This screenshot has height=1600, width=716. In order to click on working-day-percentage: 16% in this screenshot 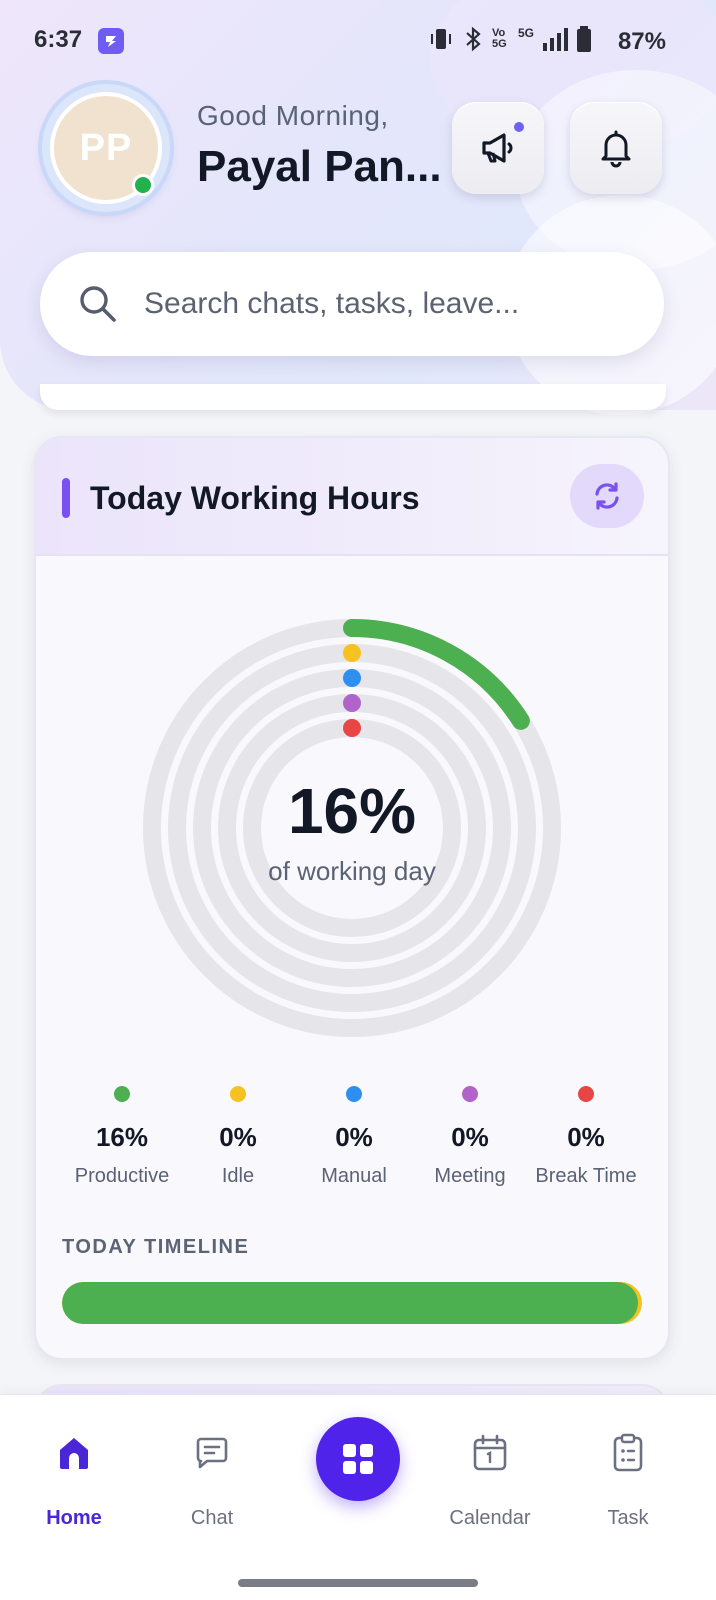, I will do `click(352, 811)`.